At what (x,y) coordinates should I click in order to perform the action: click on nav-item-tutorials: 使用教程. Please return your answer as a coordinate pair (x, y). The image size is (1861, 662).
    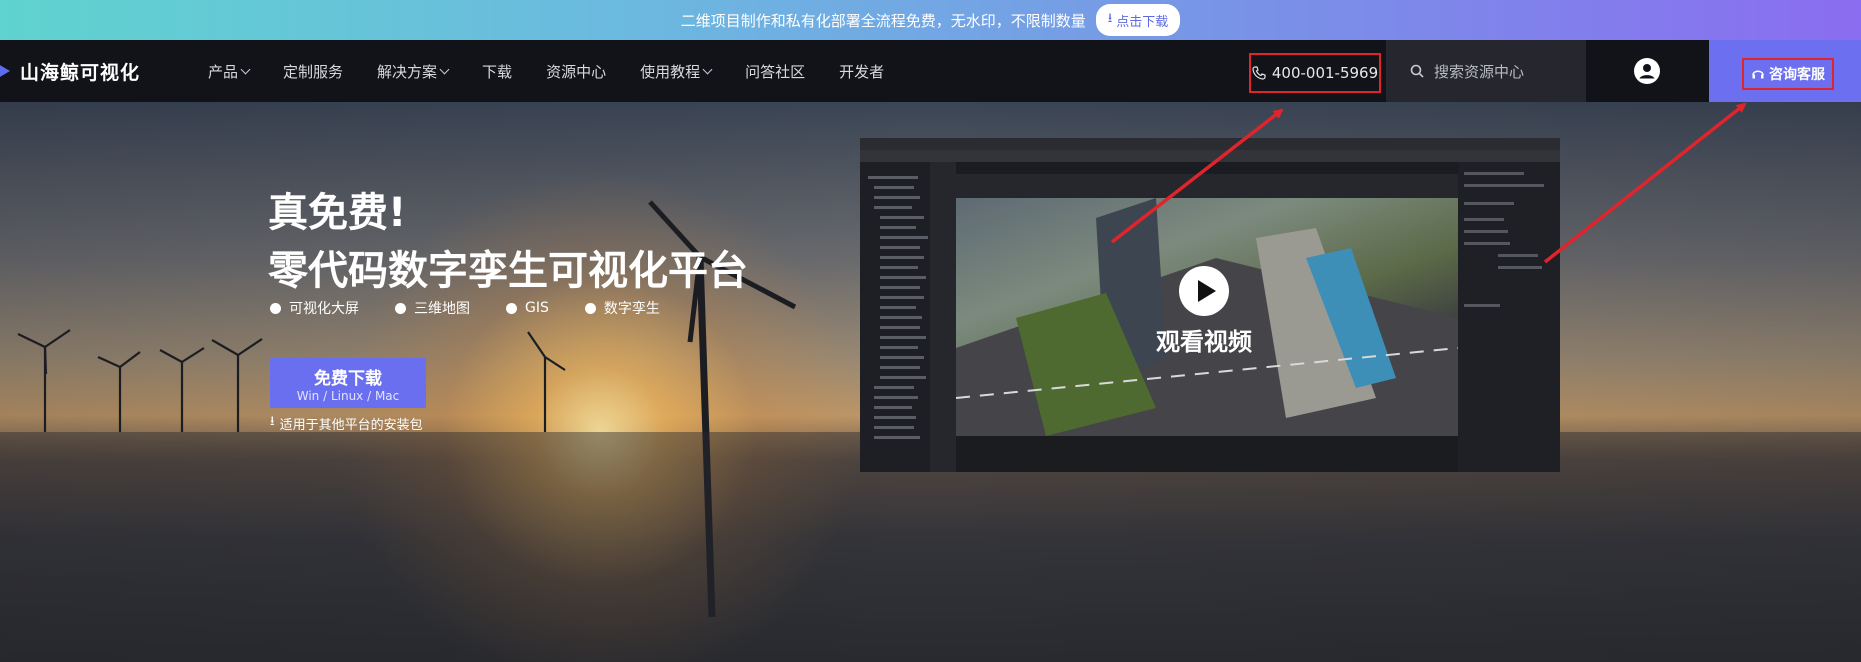
    Looking at the image, I should click on (676, 71).